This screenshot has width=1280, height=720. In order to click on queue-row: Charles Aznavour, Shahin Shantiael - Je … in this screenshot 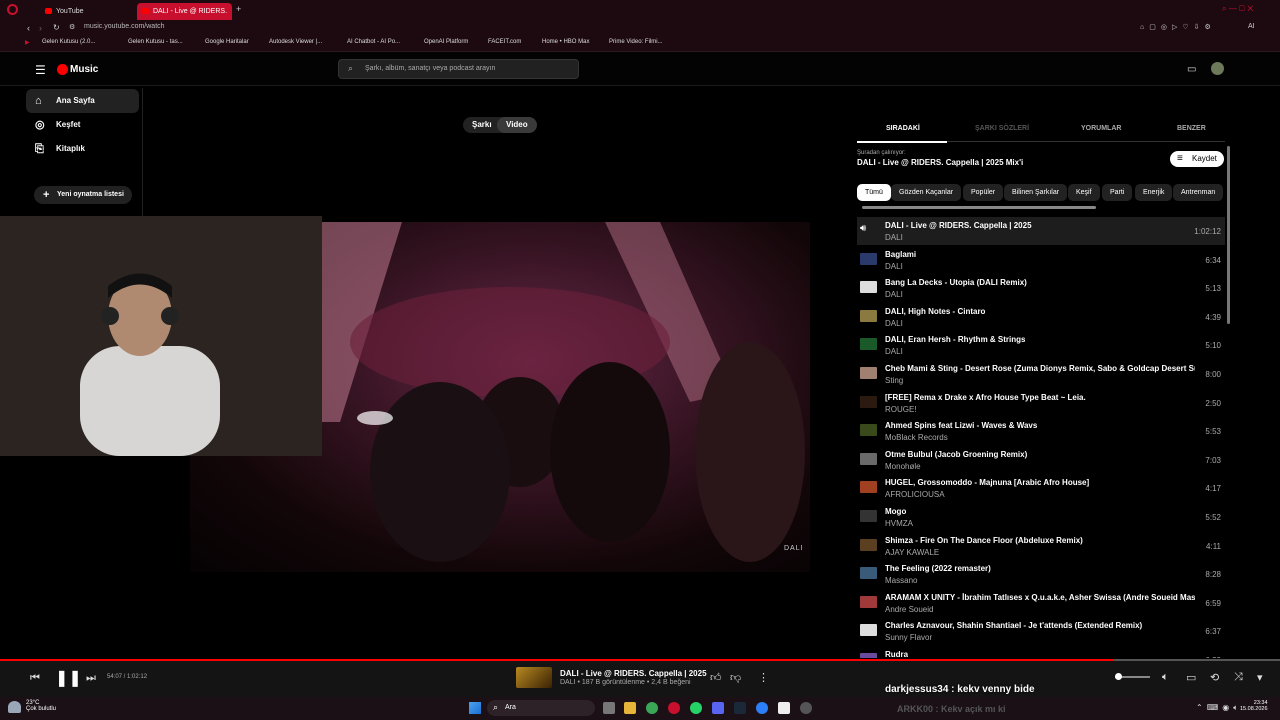, I will do `click(1041, 631)`.